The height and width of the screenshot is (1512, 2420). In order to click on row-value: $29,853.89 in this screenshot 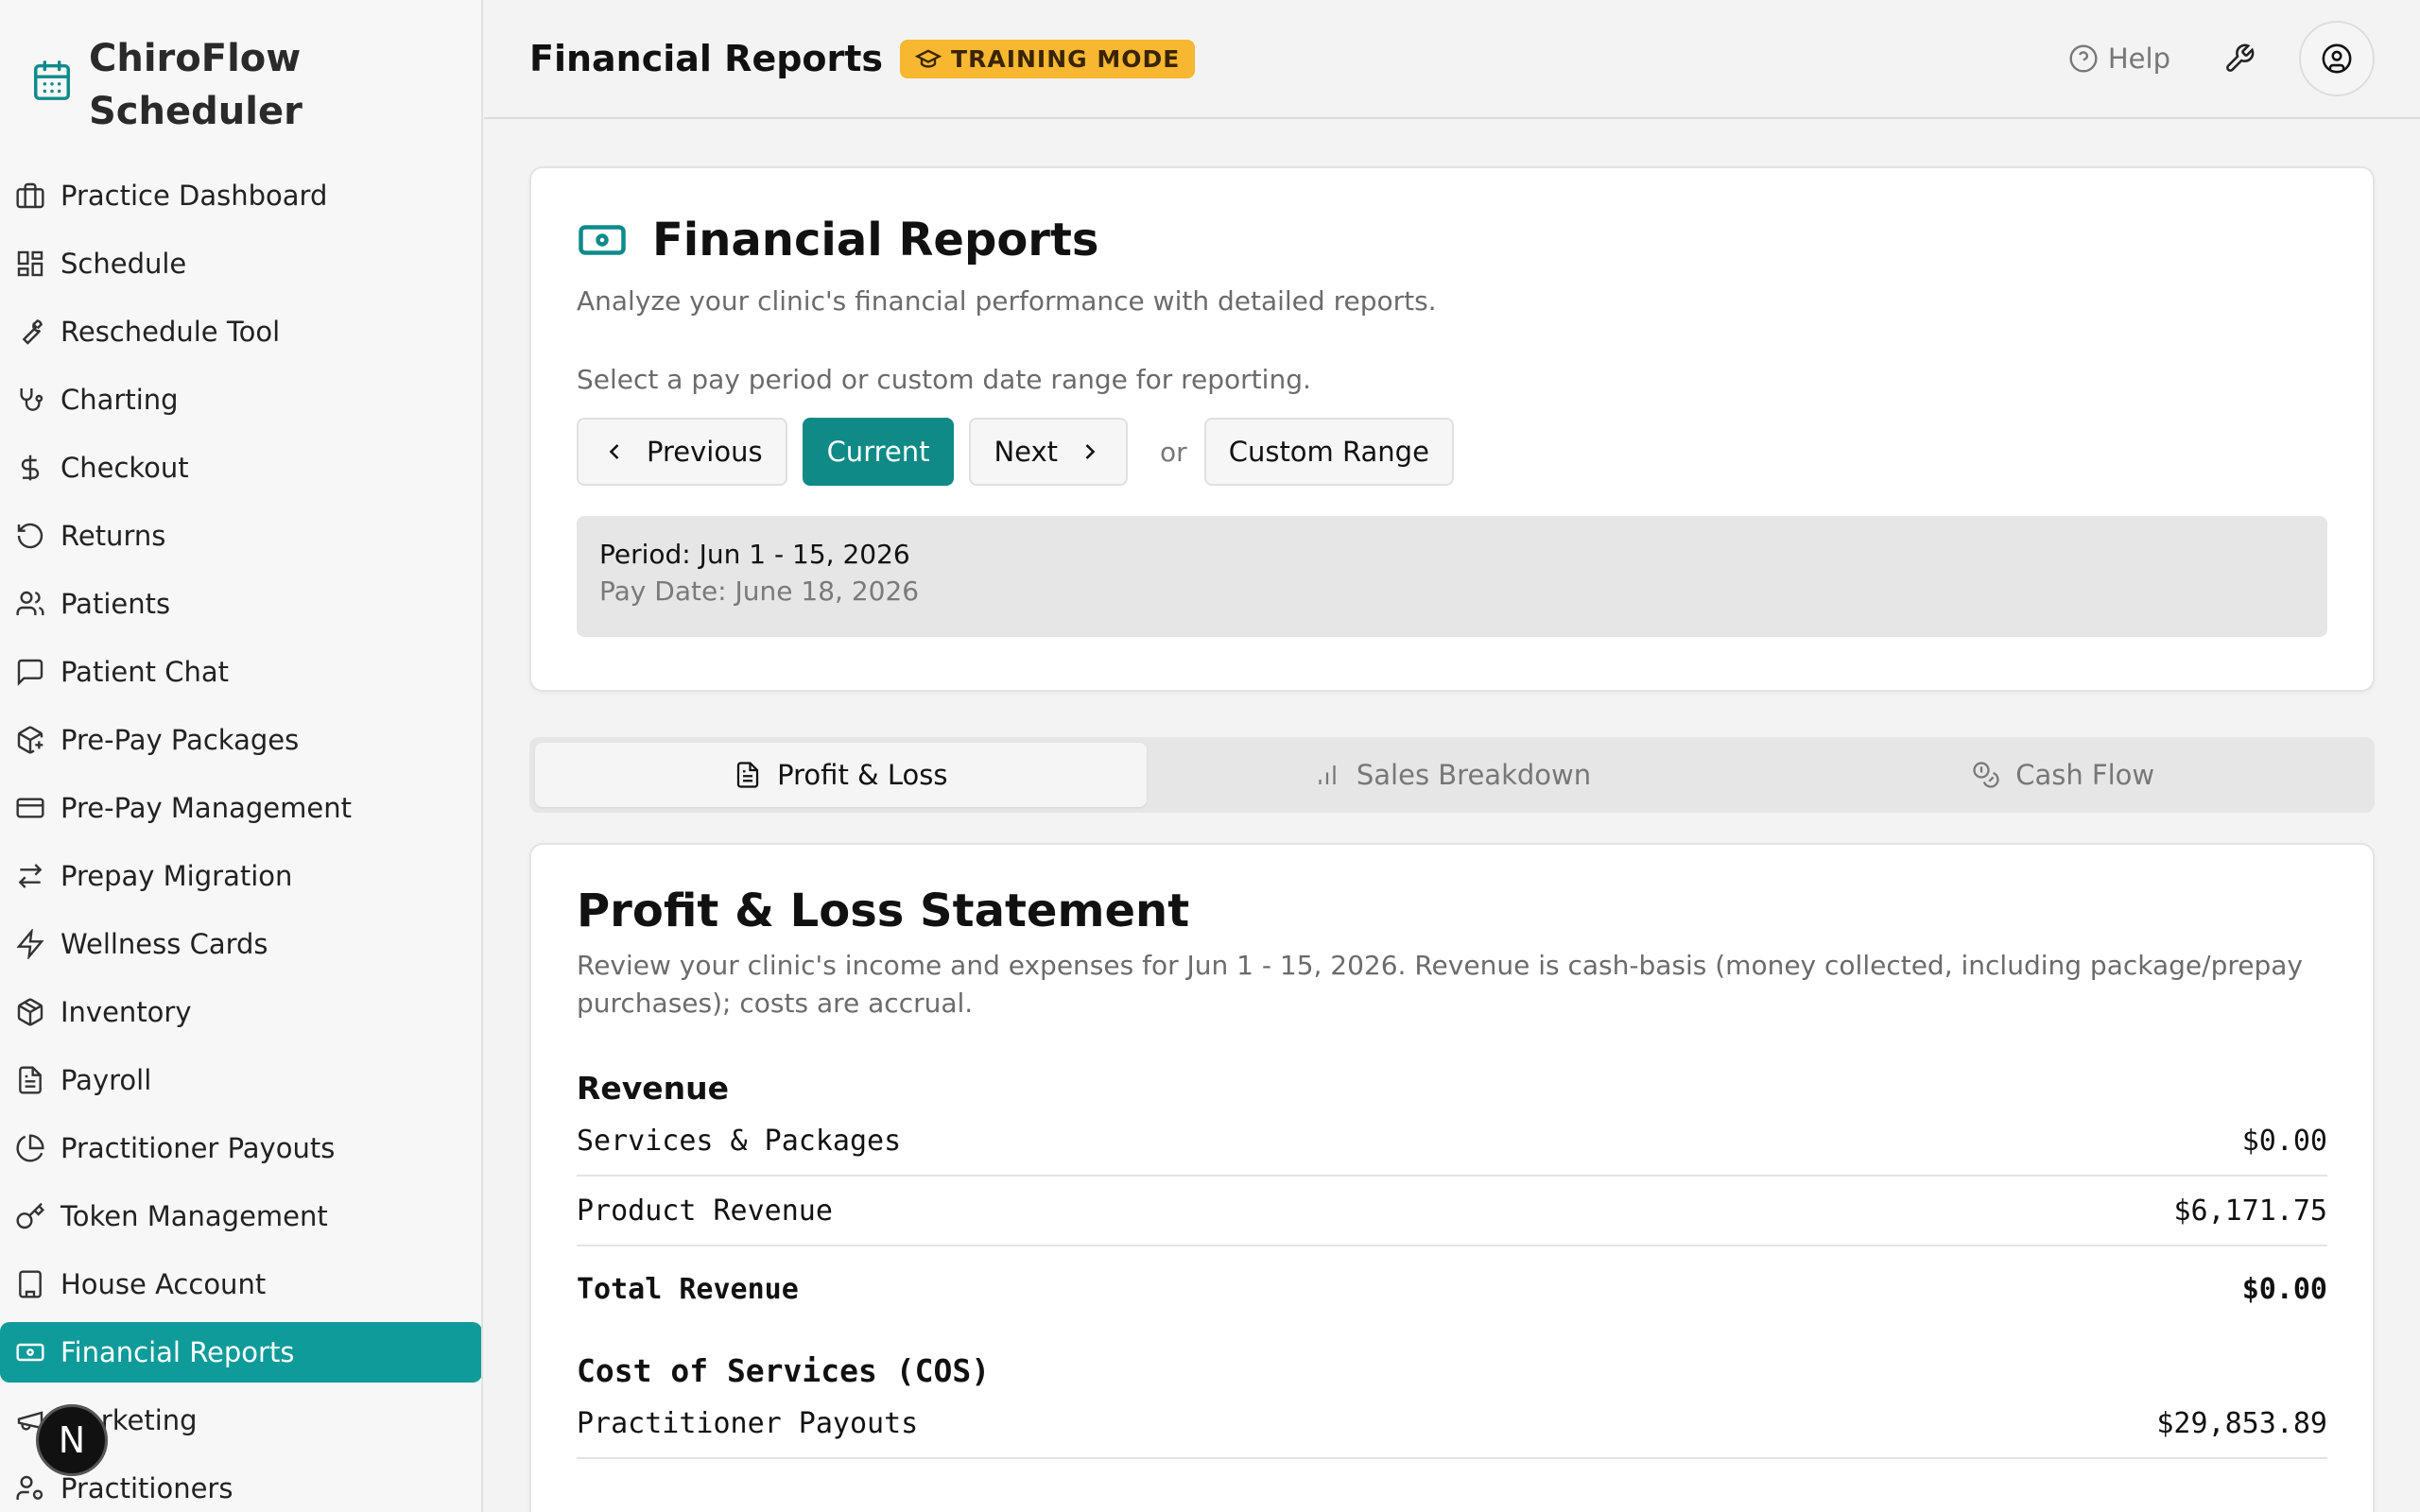, I will do `click(2241, 1423)`.